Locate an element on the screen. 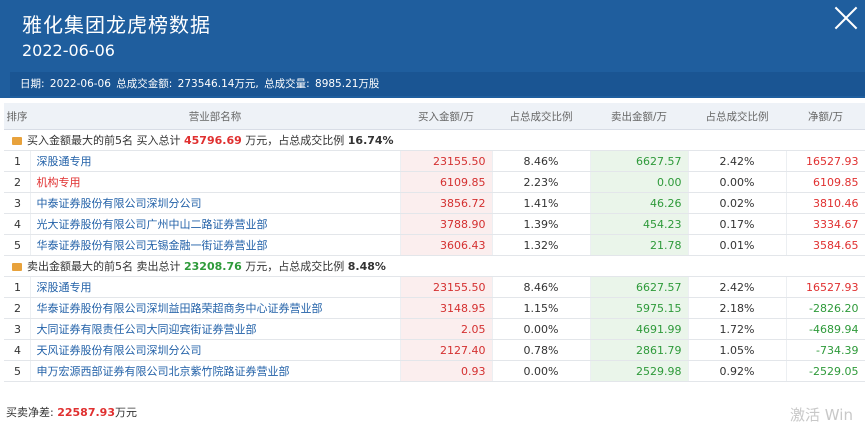  sell-amount-cell: 2861.79 is located at coordinates (639, 350).